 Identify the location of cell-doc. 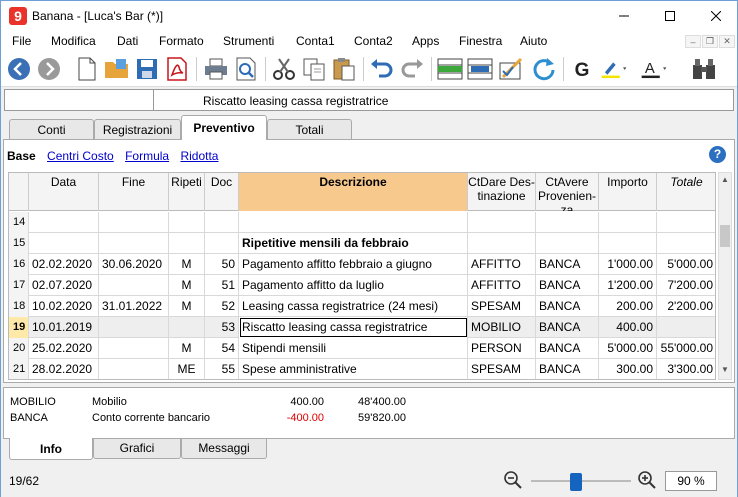
(222, 243).